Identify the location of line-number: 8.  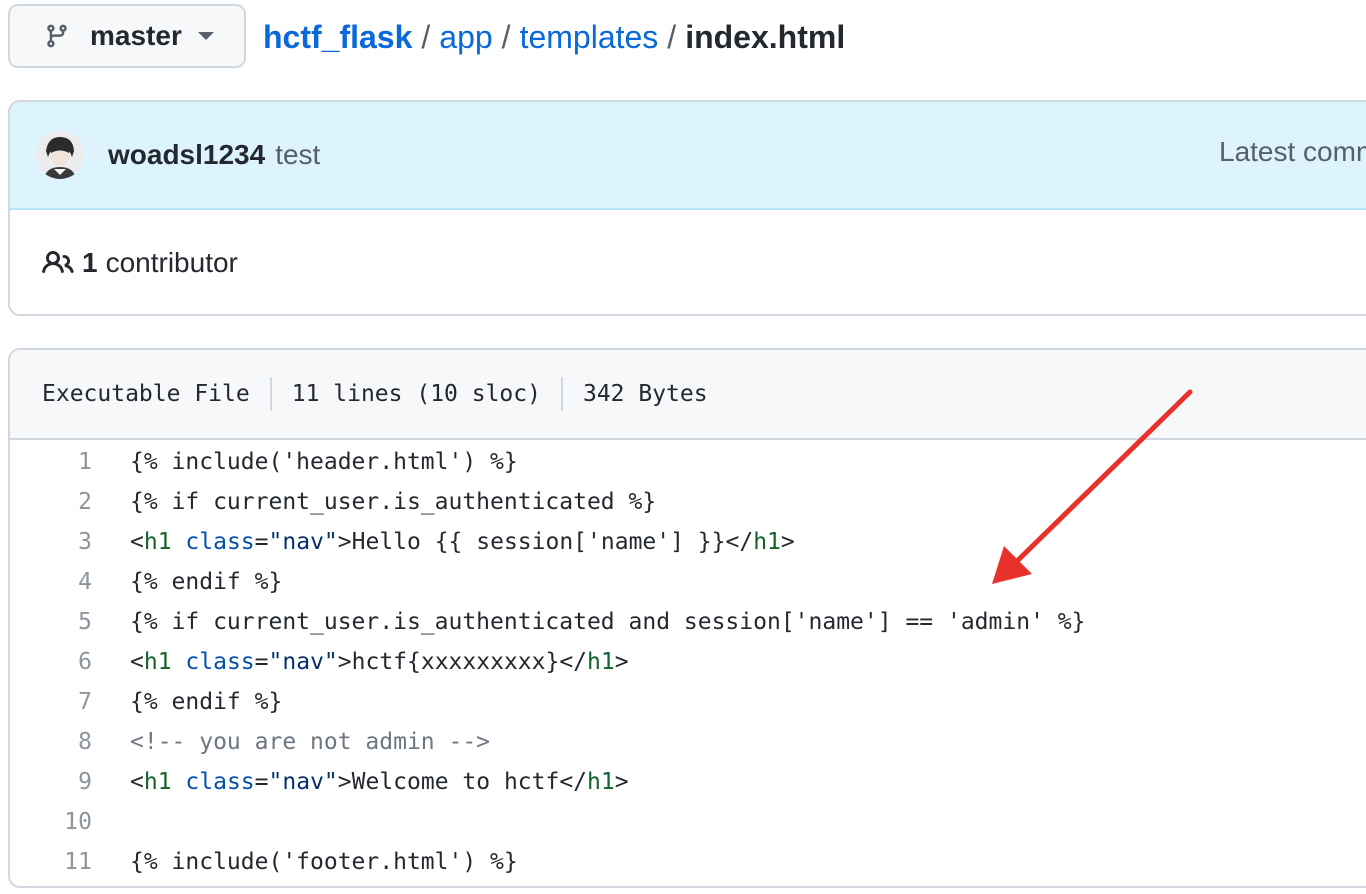
(51, 742).